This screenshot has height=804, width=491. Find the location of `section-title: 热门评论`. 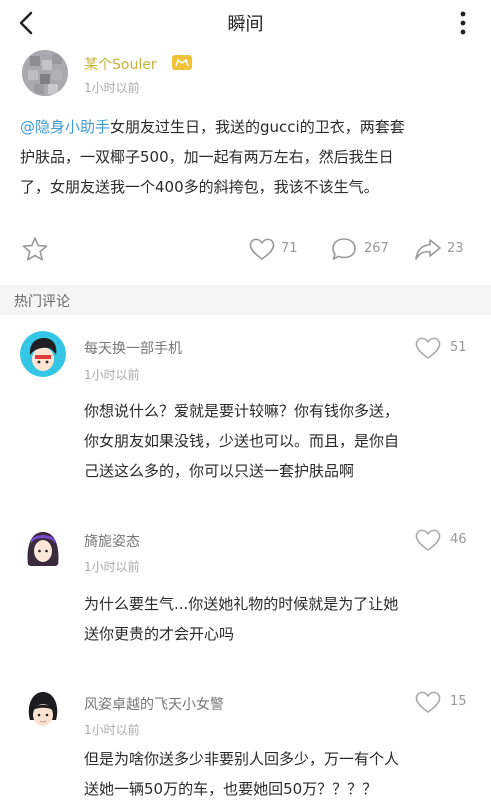

section-title: 热门评论 is located at coordinates (42, 302).